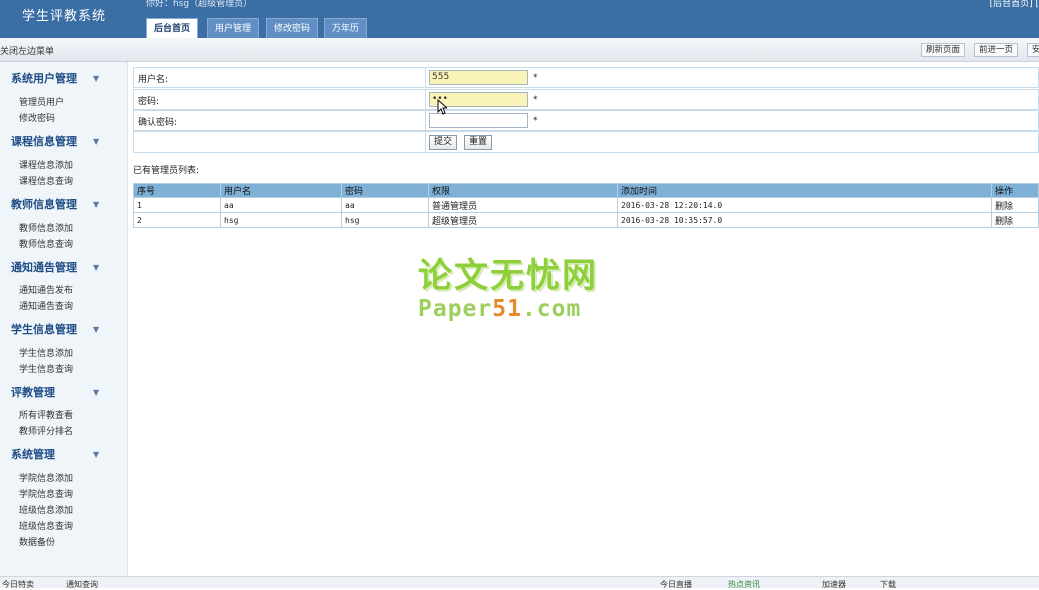 This screenshot has height=590, width=1039. I want to click on form-row-actions: 提交 重置, so click(586, 142).